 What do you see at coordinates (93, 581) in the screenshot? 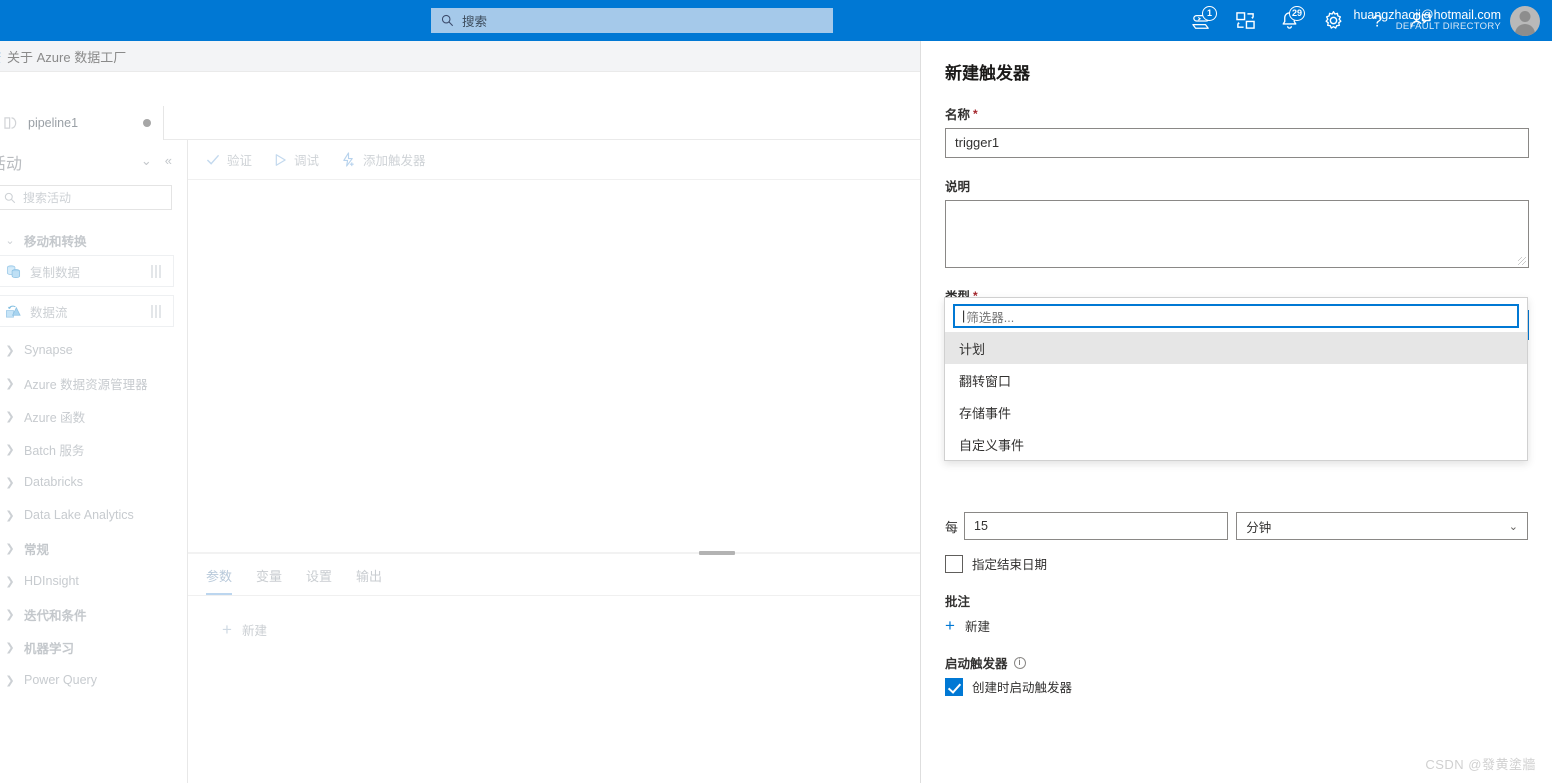
I see `activity-group-8: ❯ HDInsight` at bounding box center [93, 581].